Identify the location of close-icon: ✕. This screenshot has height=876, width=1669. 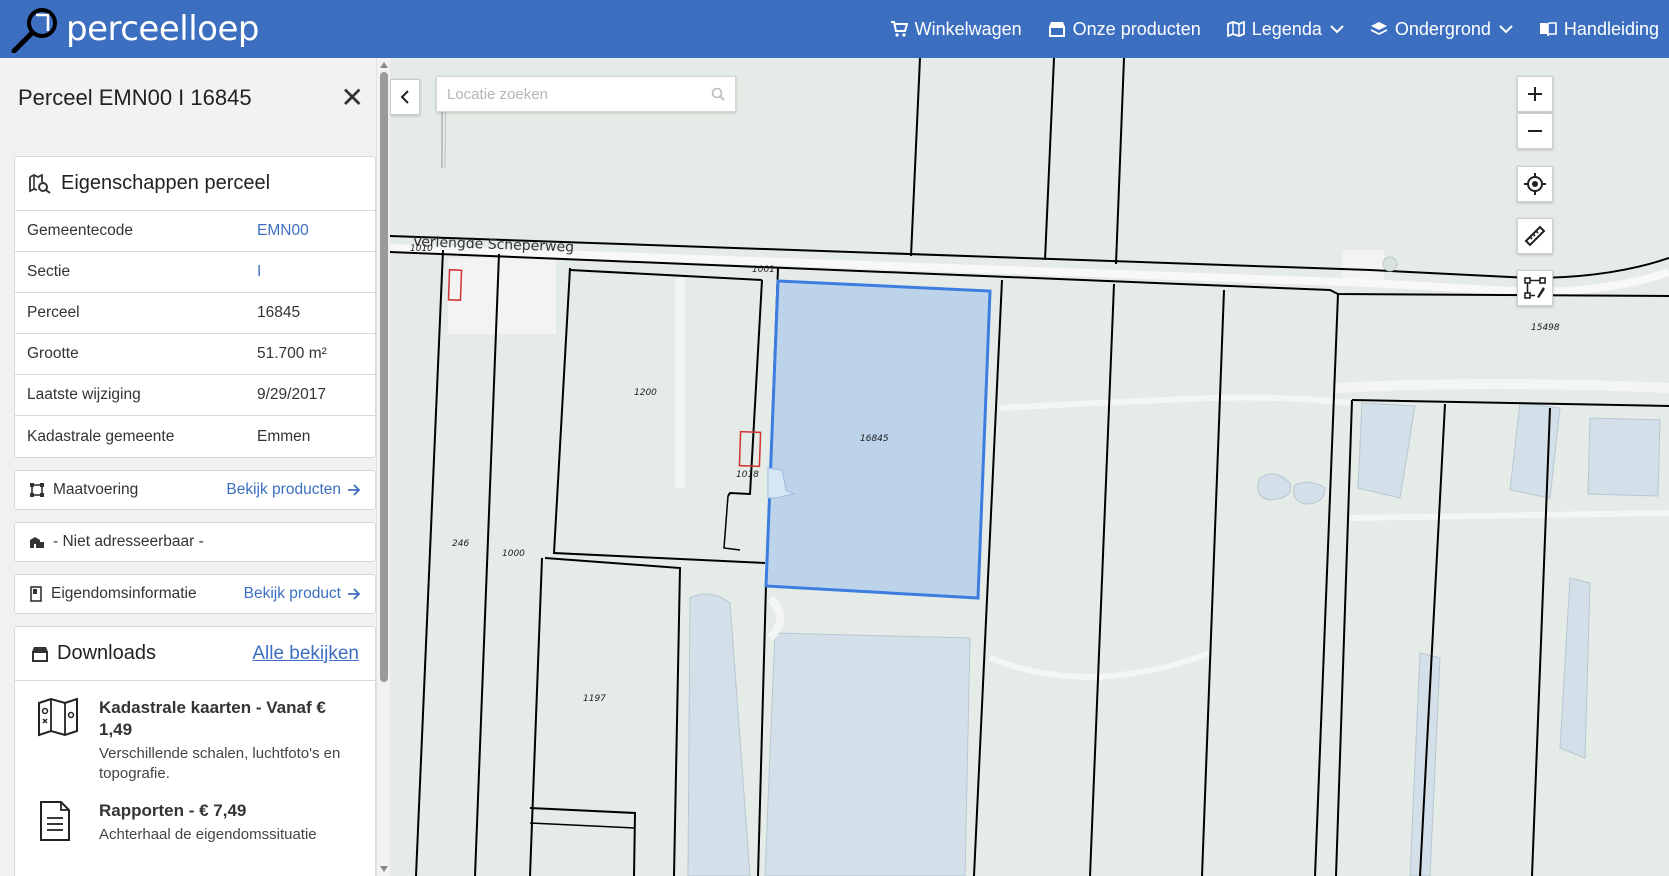
(352, 98).